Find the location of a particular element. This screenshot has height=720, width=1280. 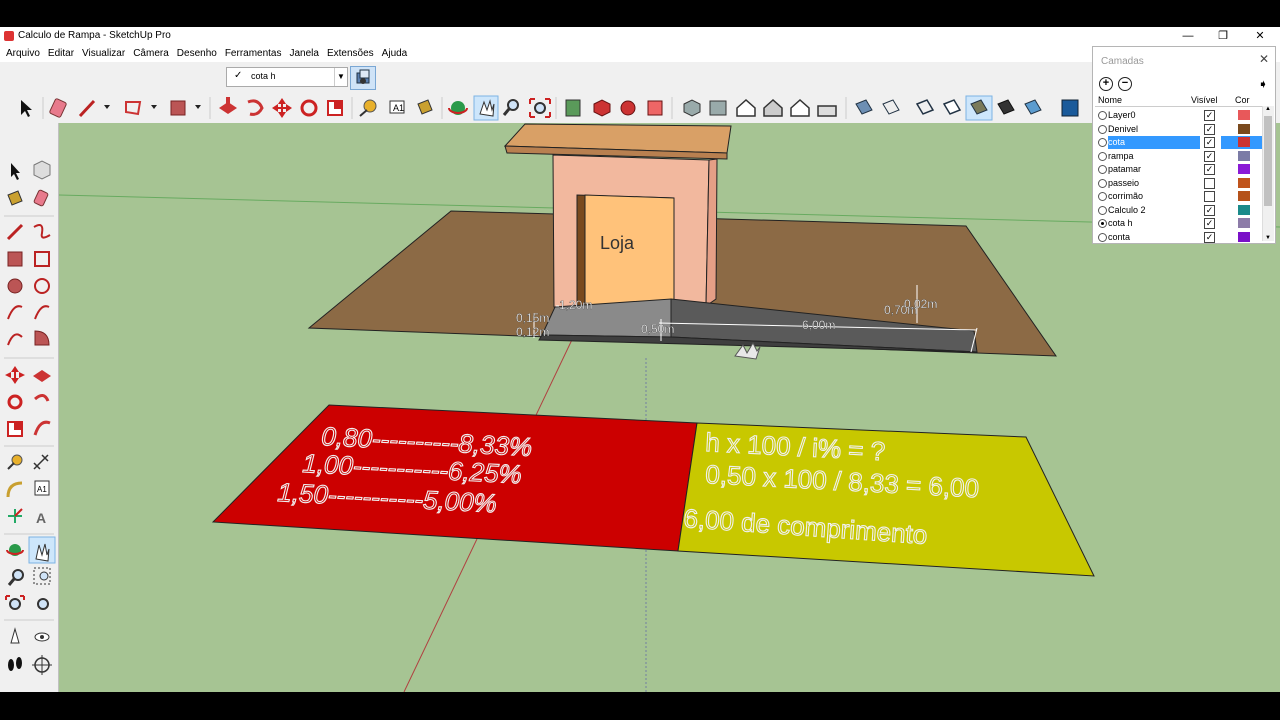

menu-arquivo: Arquivo is located at coordinates (22, 52).